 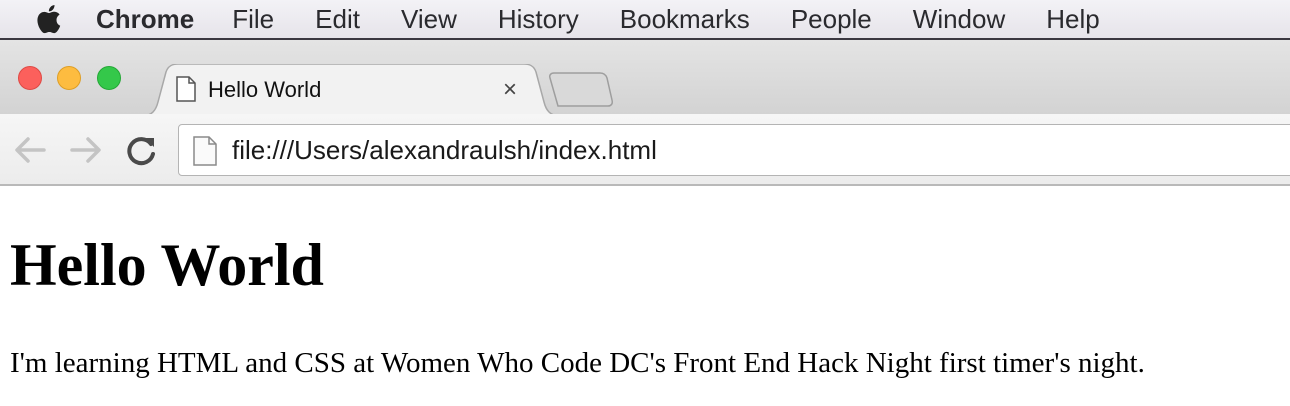 I want to click on menu-bookmarks: Bookmarks, so click(x=685, y=19).